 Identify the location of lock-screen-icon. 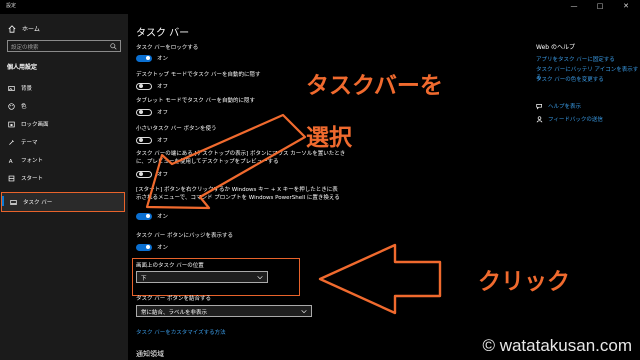
(11, 124).